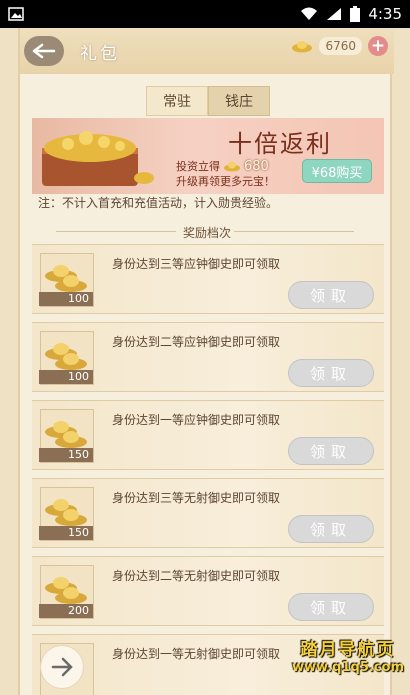 Image resolution: width=410 pixels, height=695 pixels. I want to click on upgrade-text: 升级再领更多元宝！, so click(225, 181).